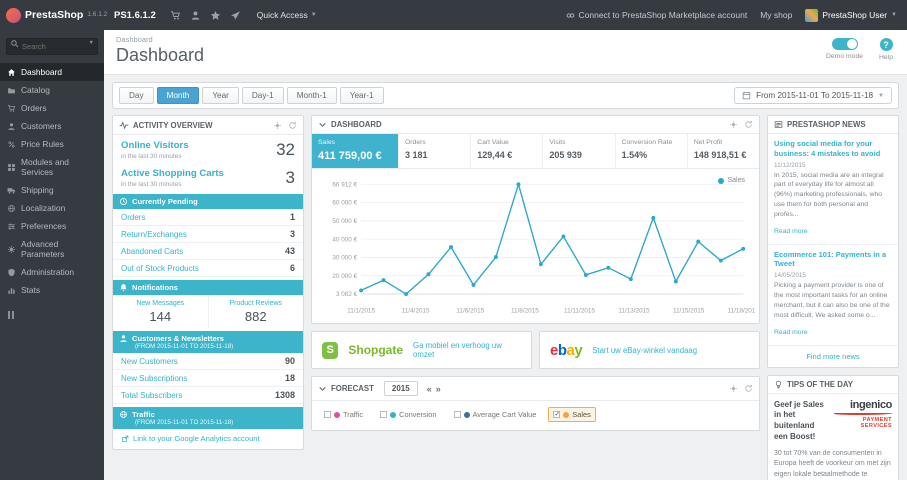 The width and height of the screenshot is (907, 480). I want to click on active-carts-link: Active Shopping Carts, so click(172, 174).